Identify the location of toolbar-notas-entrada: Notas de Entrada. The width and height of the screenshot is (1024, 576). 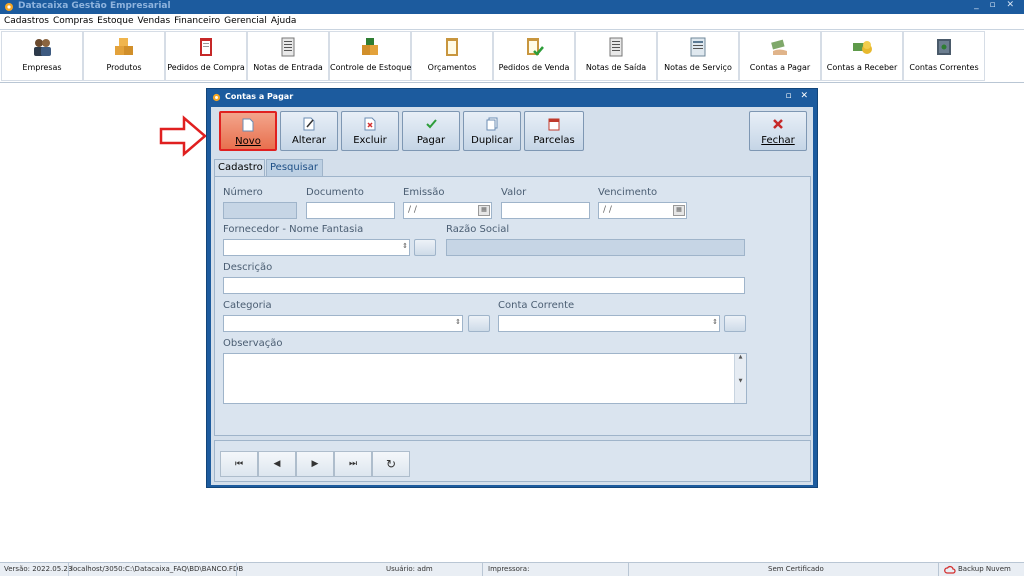
(288, 56).